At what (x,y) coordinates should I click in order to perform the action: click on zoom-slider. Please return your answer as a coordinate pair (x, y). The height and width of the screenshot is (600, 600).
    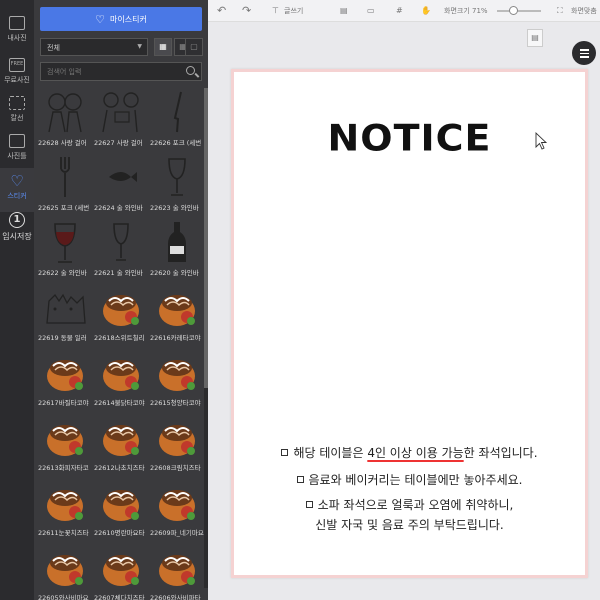
    Looking at the image, I should click on (519, 11).